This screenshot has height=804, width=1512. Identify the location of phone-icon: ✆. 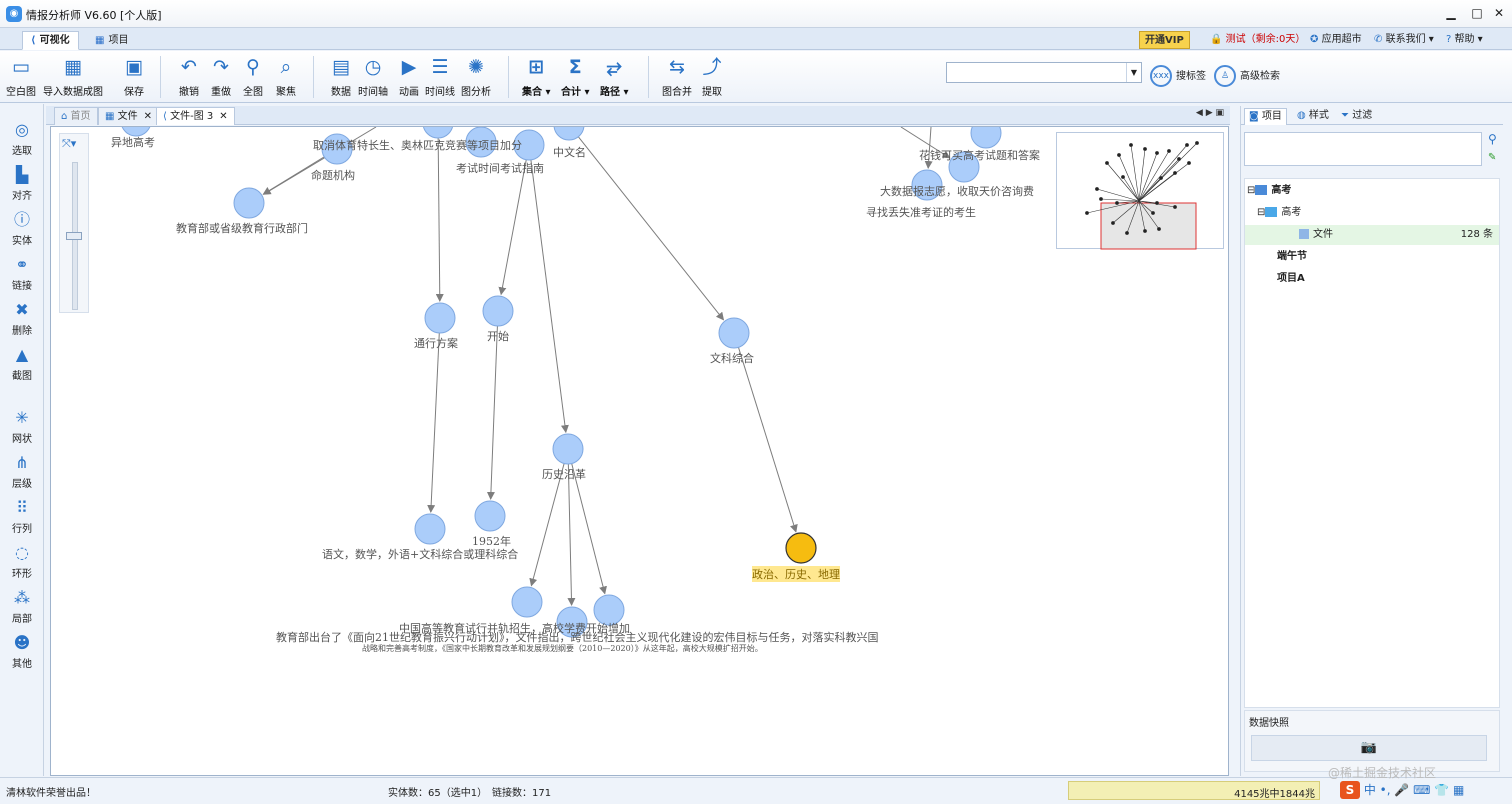
(1378, 39).